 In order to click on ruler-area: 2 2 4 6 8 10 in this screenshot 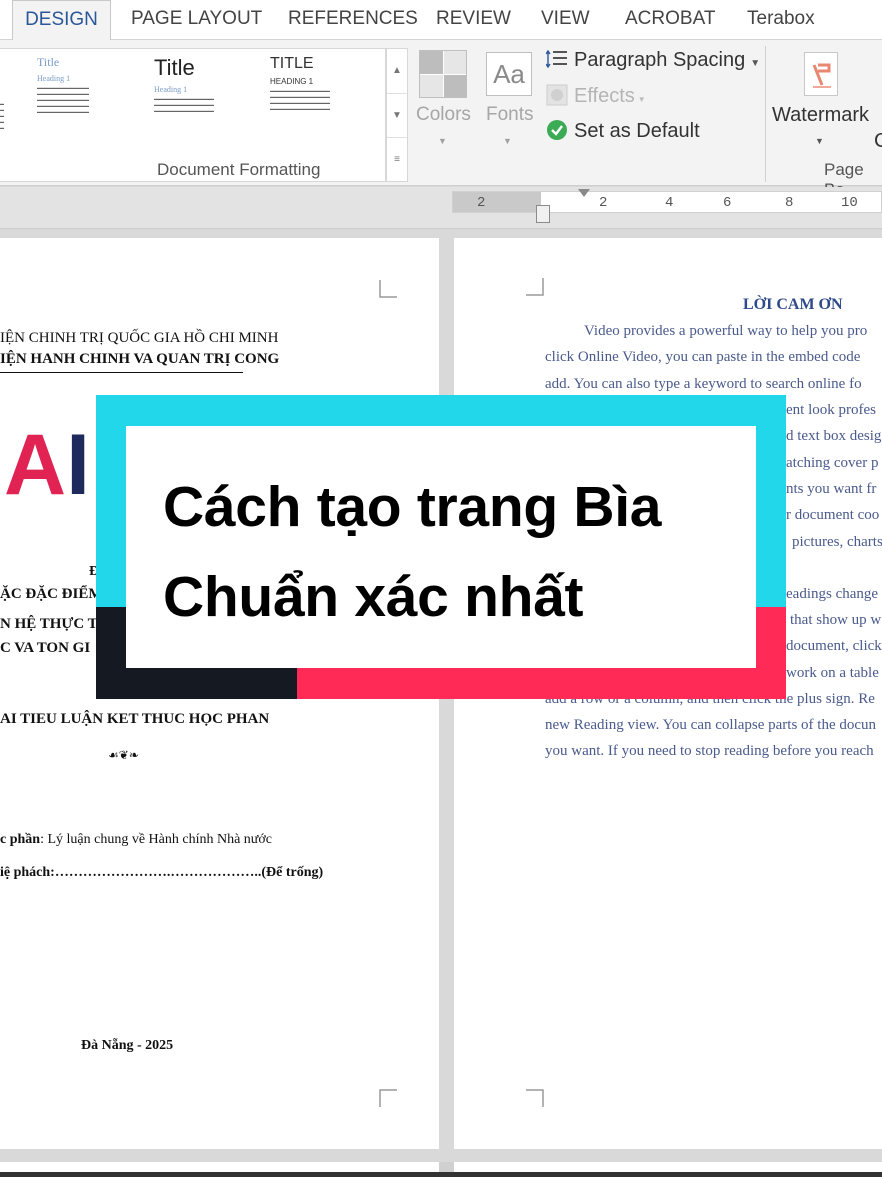, I will do `click(441, 208)`.